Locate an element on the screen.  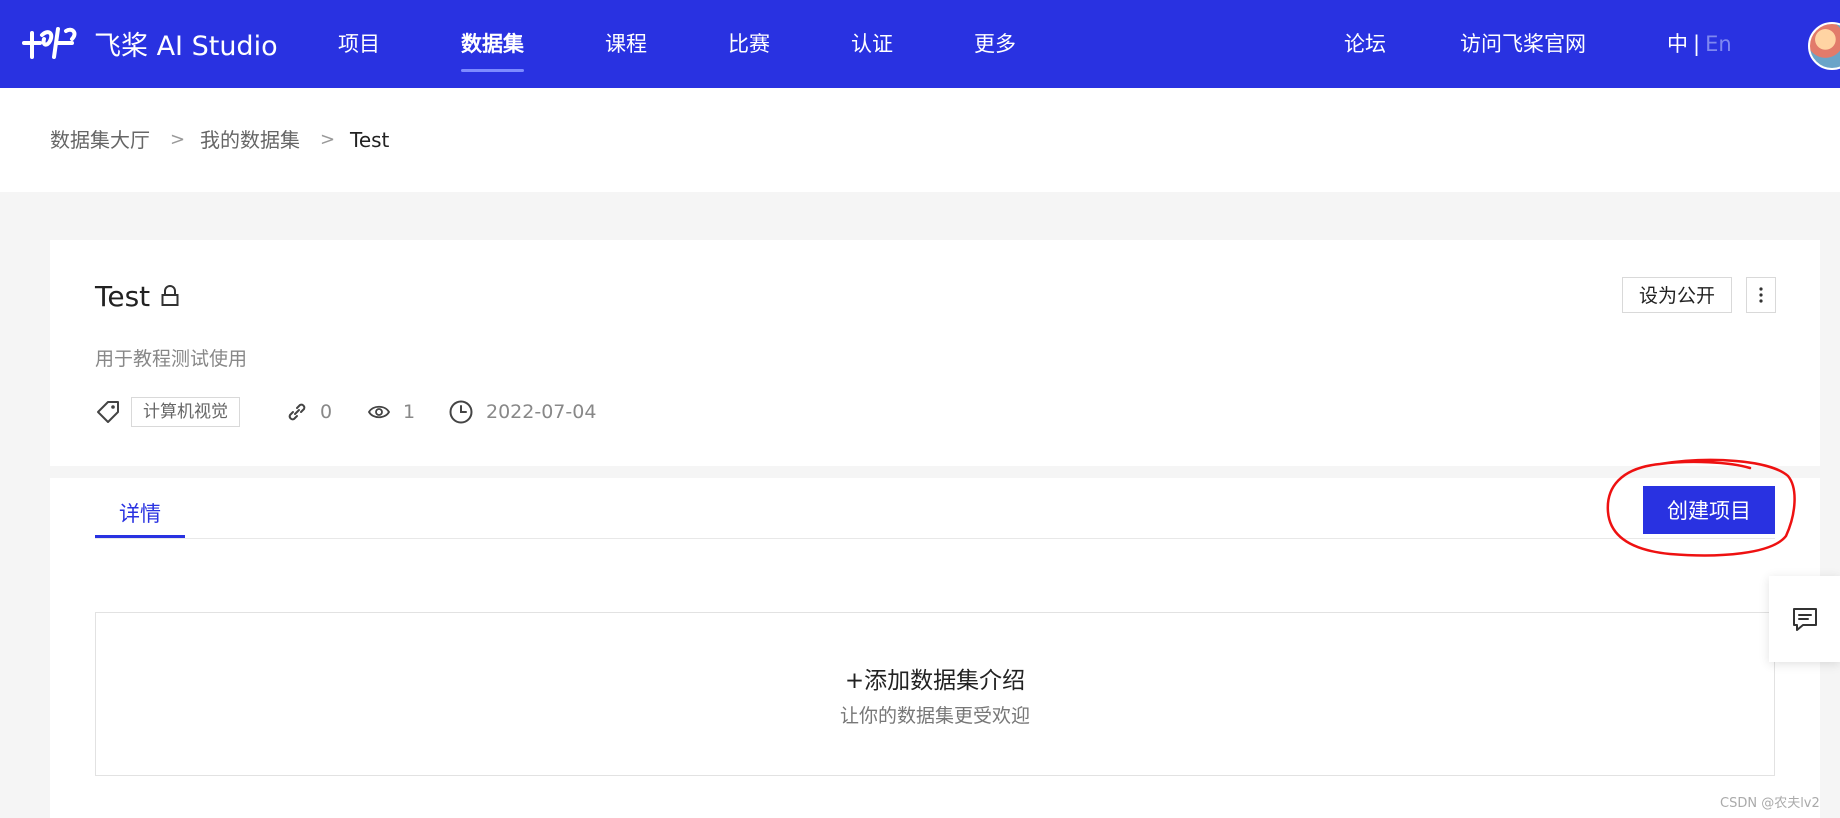
nav-item-datasets: 数据集 is located at coordinates (492, 44).